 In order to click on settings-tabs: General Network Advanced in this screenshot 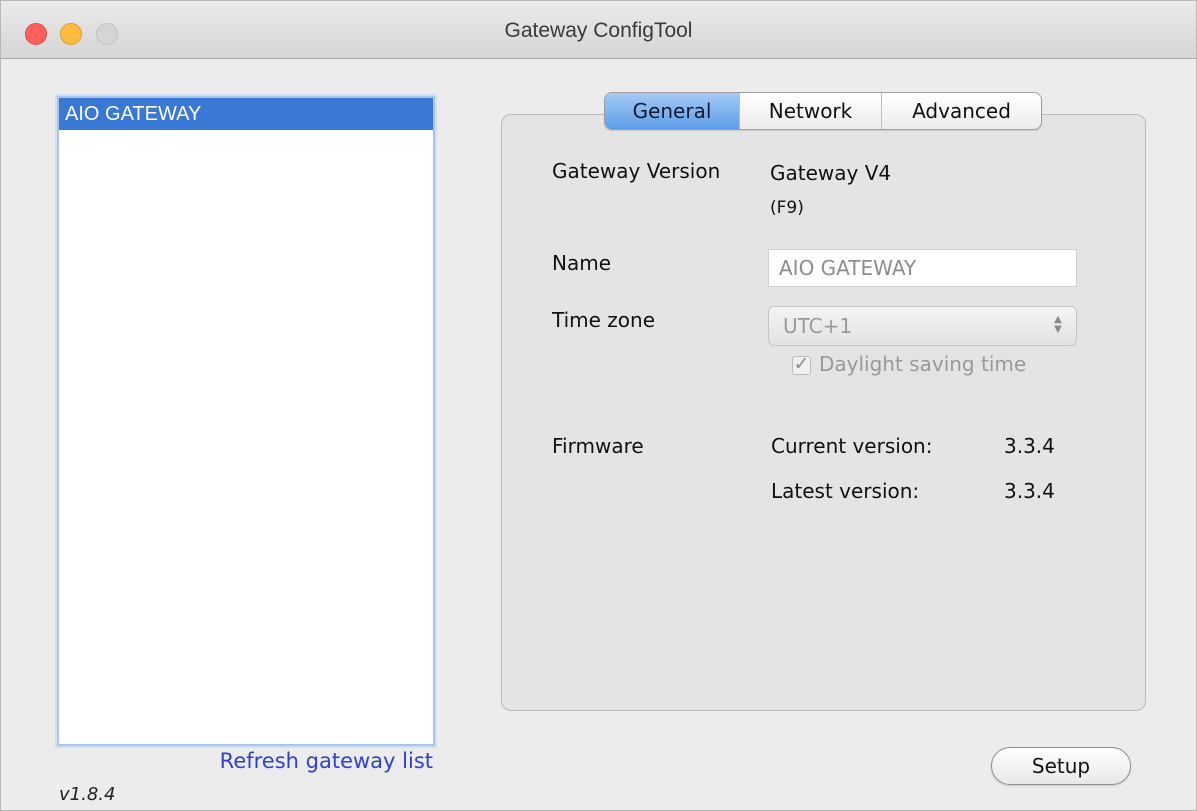, I will do `click(823, 111)`.